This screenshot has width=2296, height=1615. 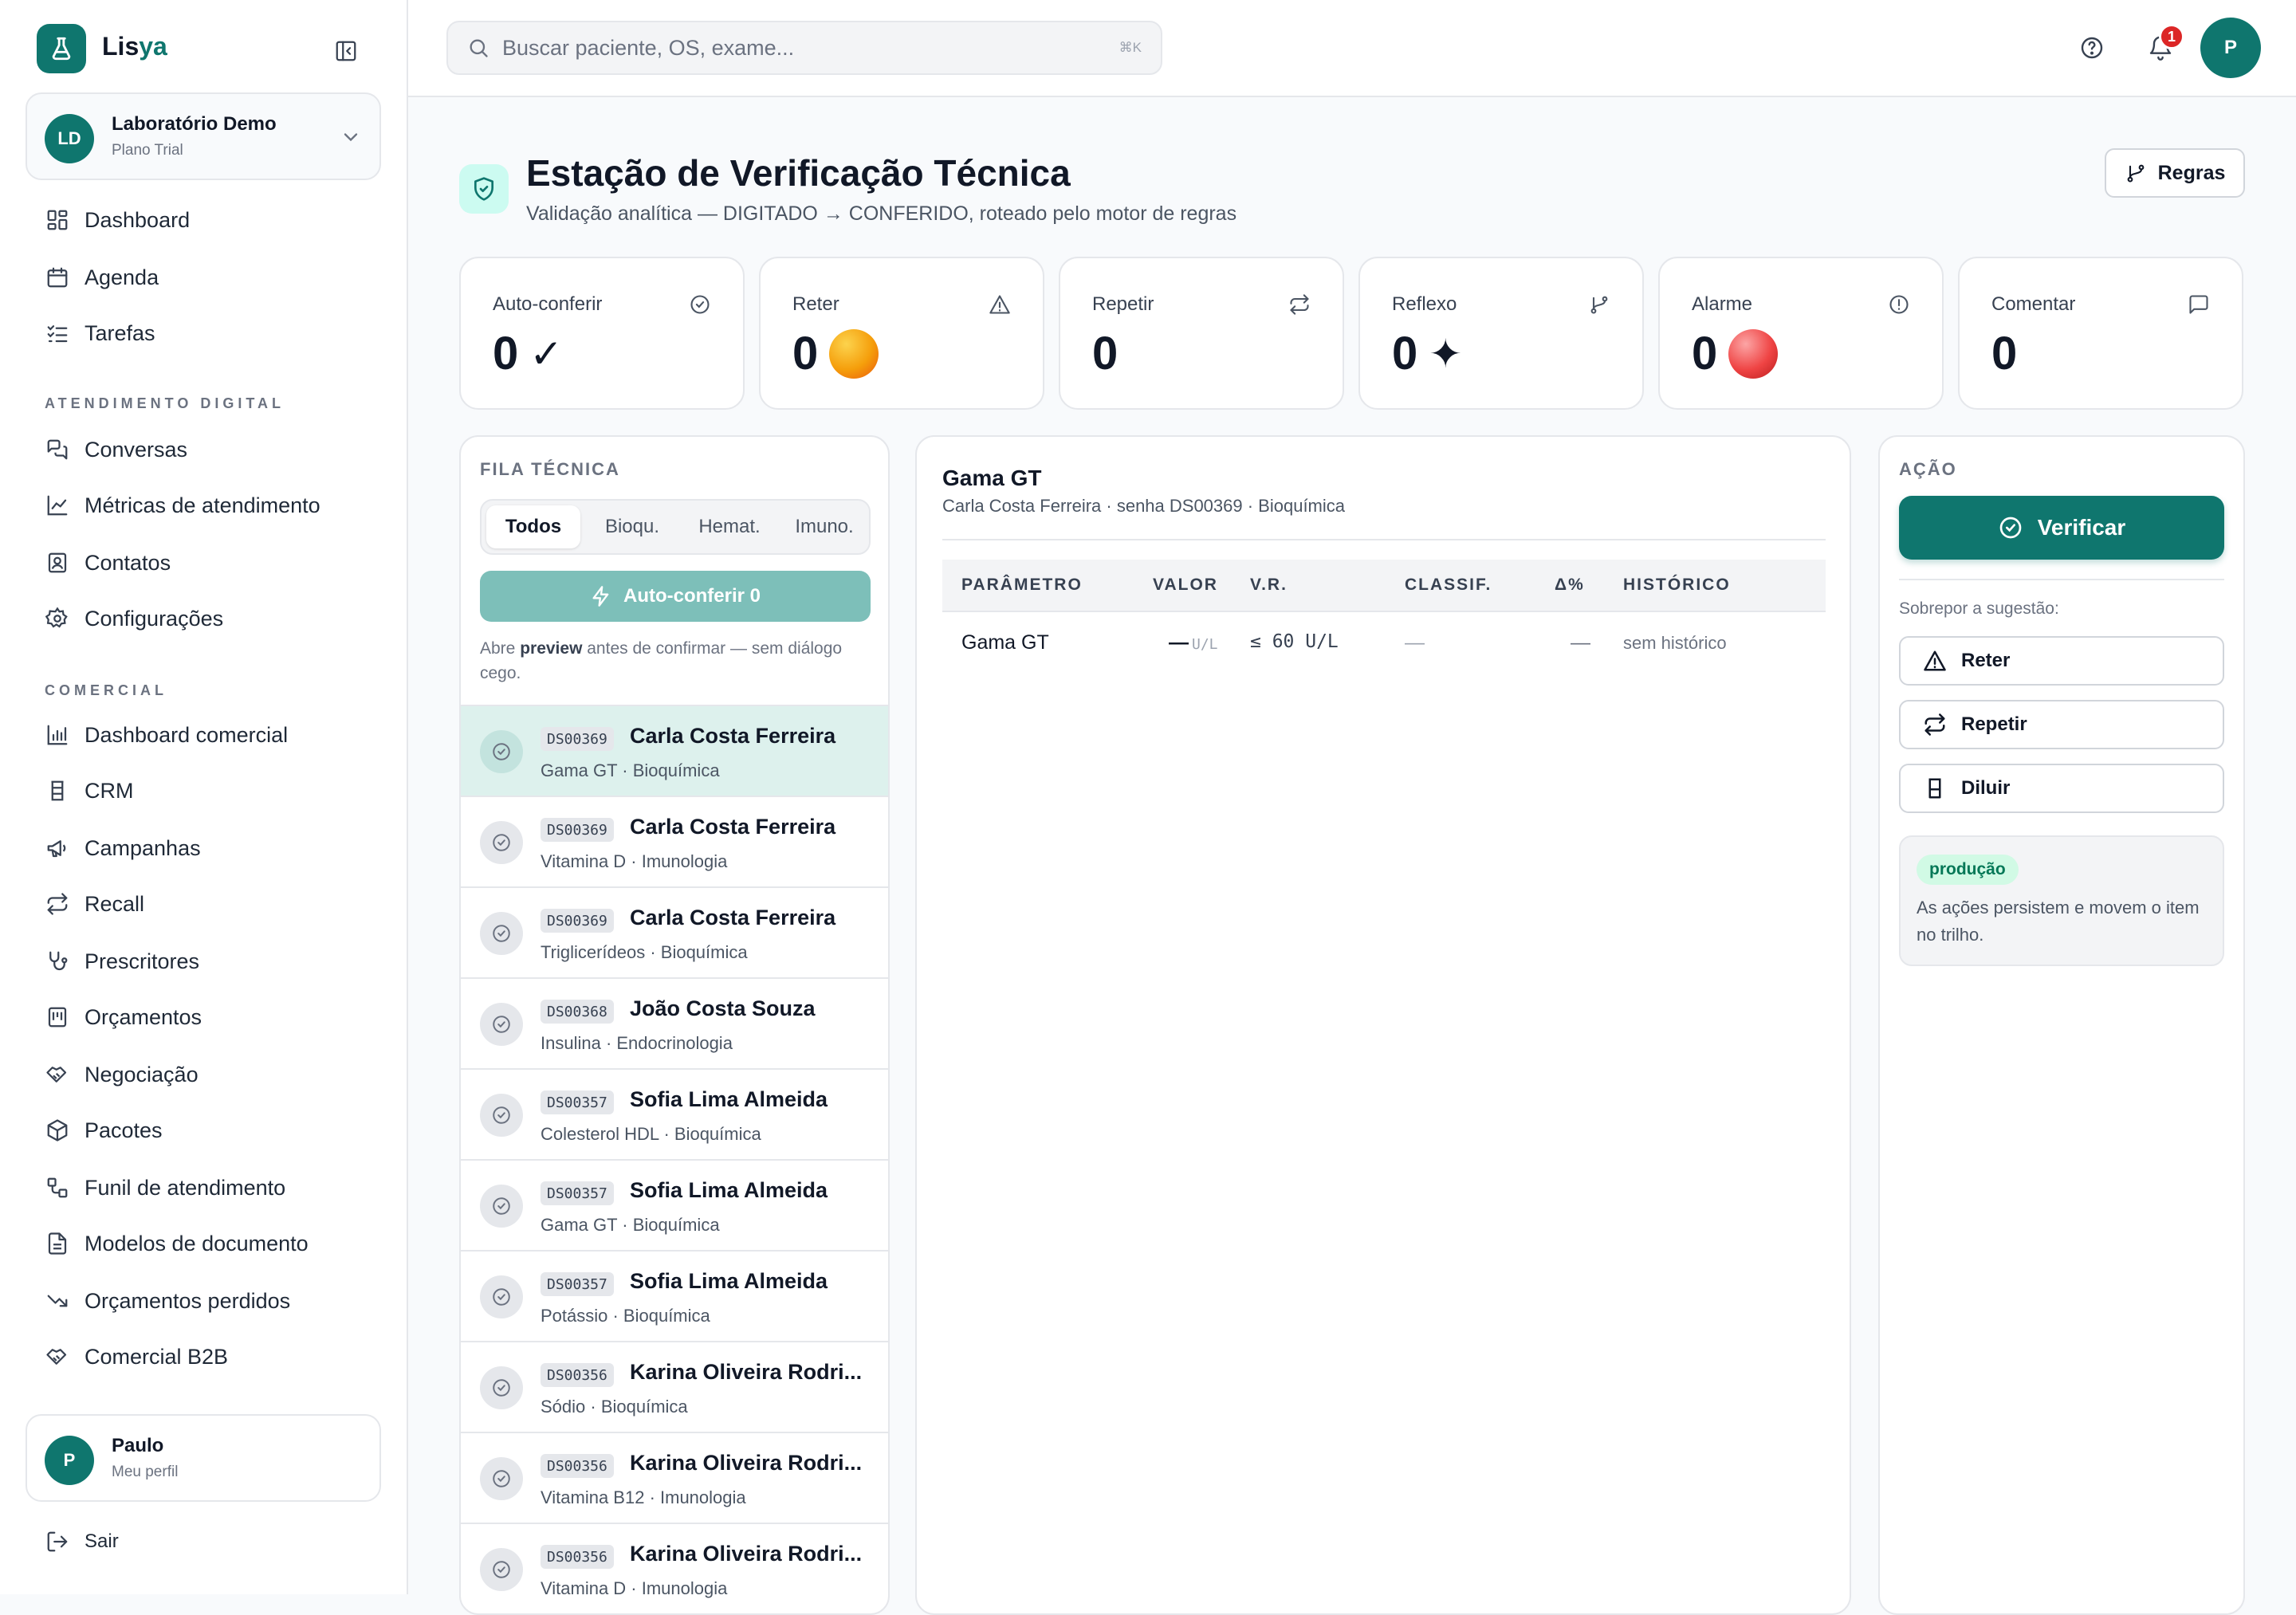 I want to click on nav-orcamentos: Orçamentos, so click(x=123, y=1017).